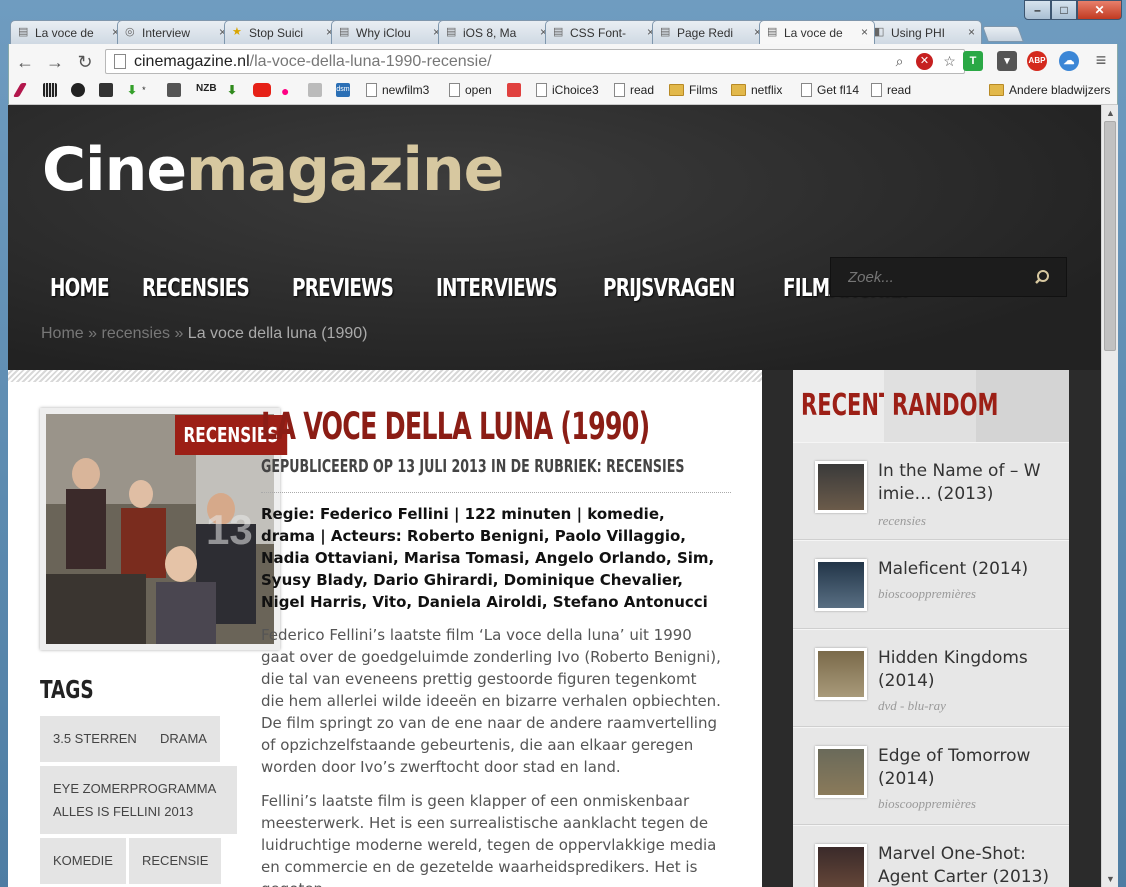 This screenshot has height=887, width=1126. Describe the element at coordinates (343, 287) in the screenshot. I see `menu-item-previews: PREVIEWS` at that location.